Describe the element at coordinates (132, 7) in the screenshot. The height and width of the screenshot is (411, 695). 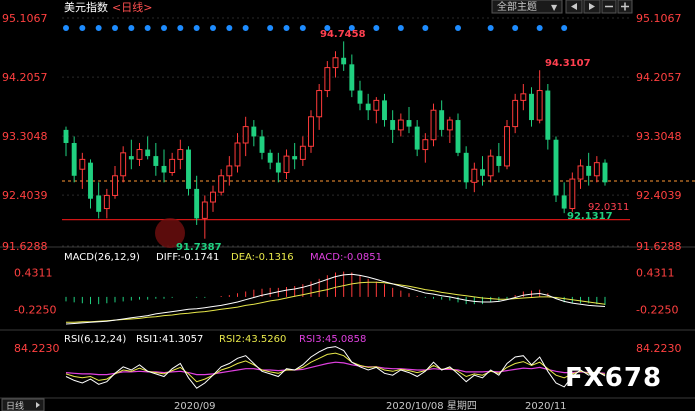
I see `period-label: <日线>` at that location.